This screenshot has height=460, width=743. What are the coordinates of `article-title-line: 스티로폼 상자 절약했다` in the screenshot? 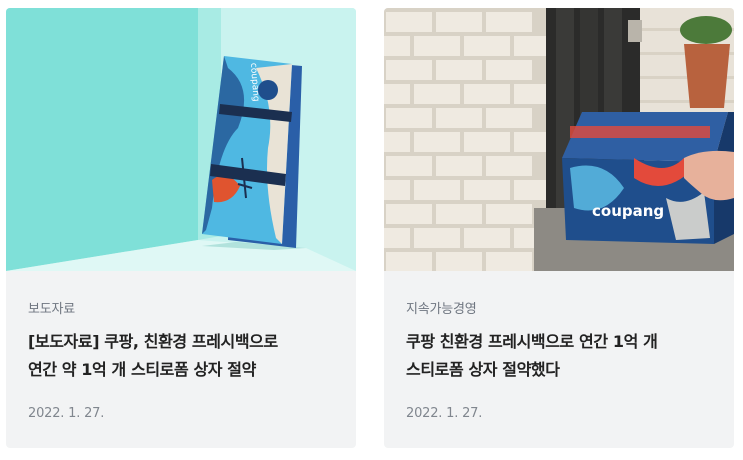 It's located at (561, 370).